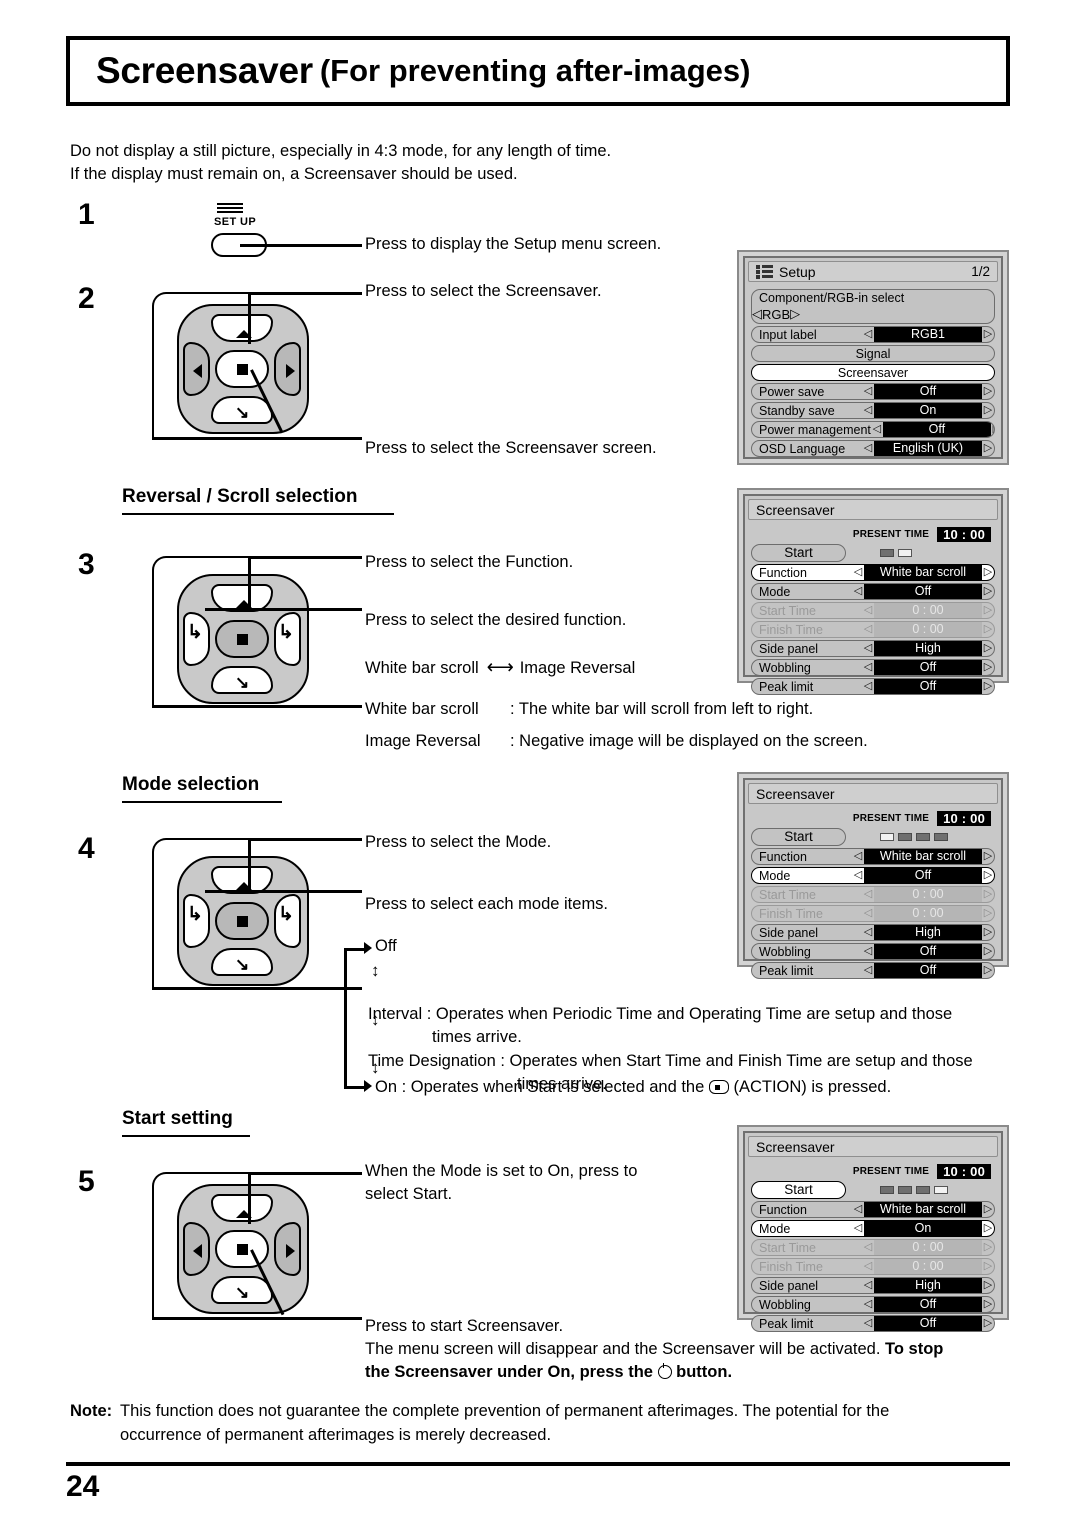 Image resolution: width=1080 pixels, height=1528 pixels. I want to click on osd-ssb-titlebar: Screensaver, so click(873, 793).